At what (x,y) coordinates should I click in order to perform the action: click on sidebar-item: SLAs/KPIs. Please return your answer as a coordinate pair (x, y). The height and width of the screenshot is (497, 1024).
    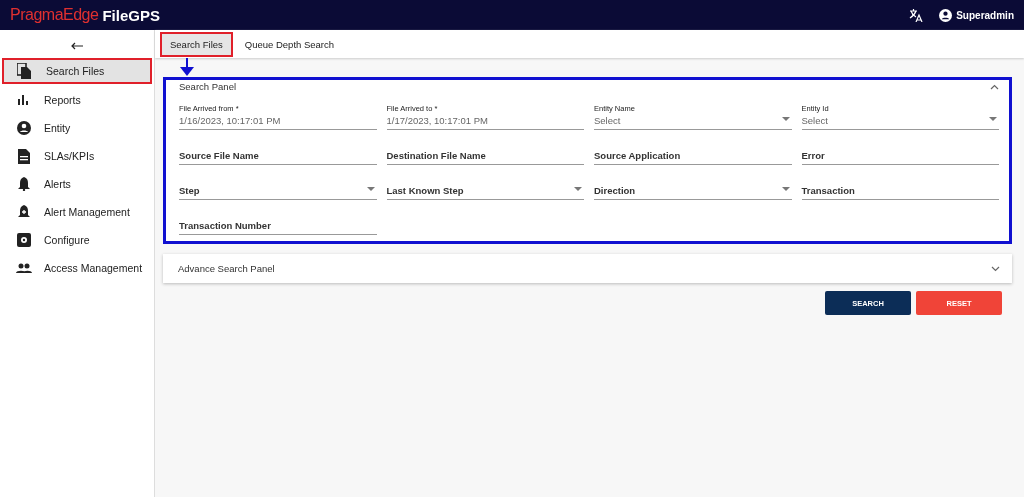
    Looking at the image, I should click on (77, 156).